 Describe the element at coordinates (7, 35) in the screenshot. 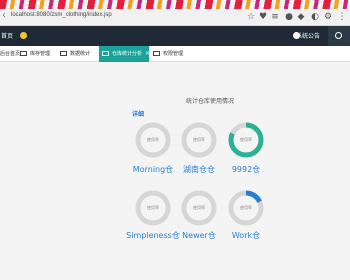

I see `home-link: 首页` at that location.